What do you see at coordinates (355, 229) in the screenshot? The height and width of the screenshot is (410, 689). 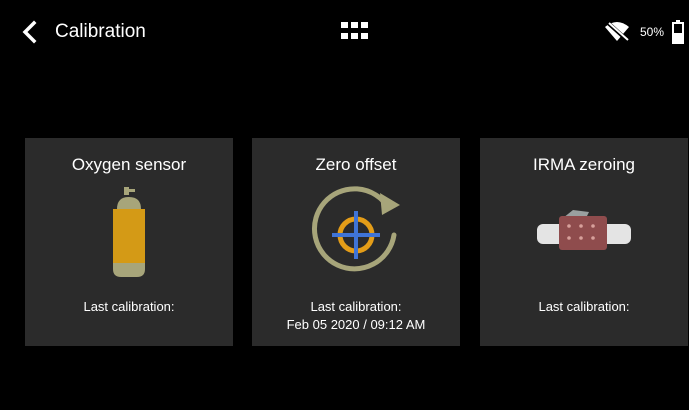 I see `zero-offset-icon` at bounding box center [355, 229].